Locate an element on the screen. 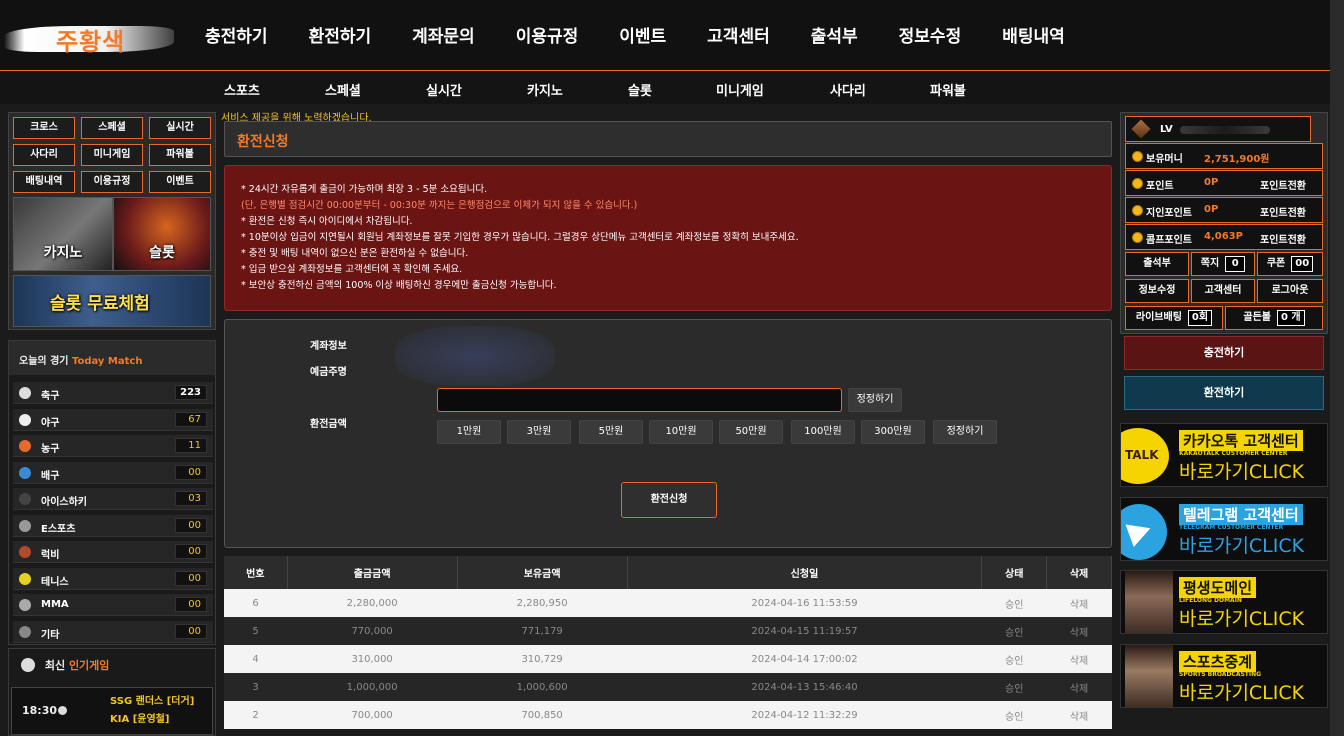  subnav-sports: 스포츠 is located at coordinates (242, 89).